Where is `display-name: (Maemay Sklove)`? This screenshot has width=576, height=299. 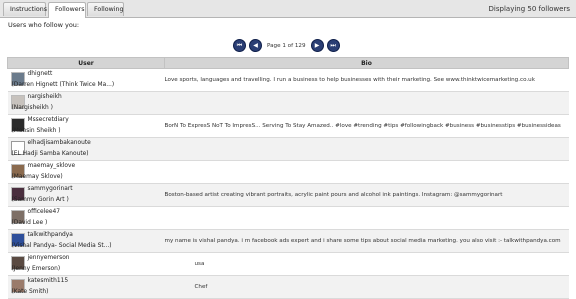 display-name: (Maemay Sklove) is located at coordinates (37, 177).